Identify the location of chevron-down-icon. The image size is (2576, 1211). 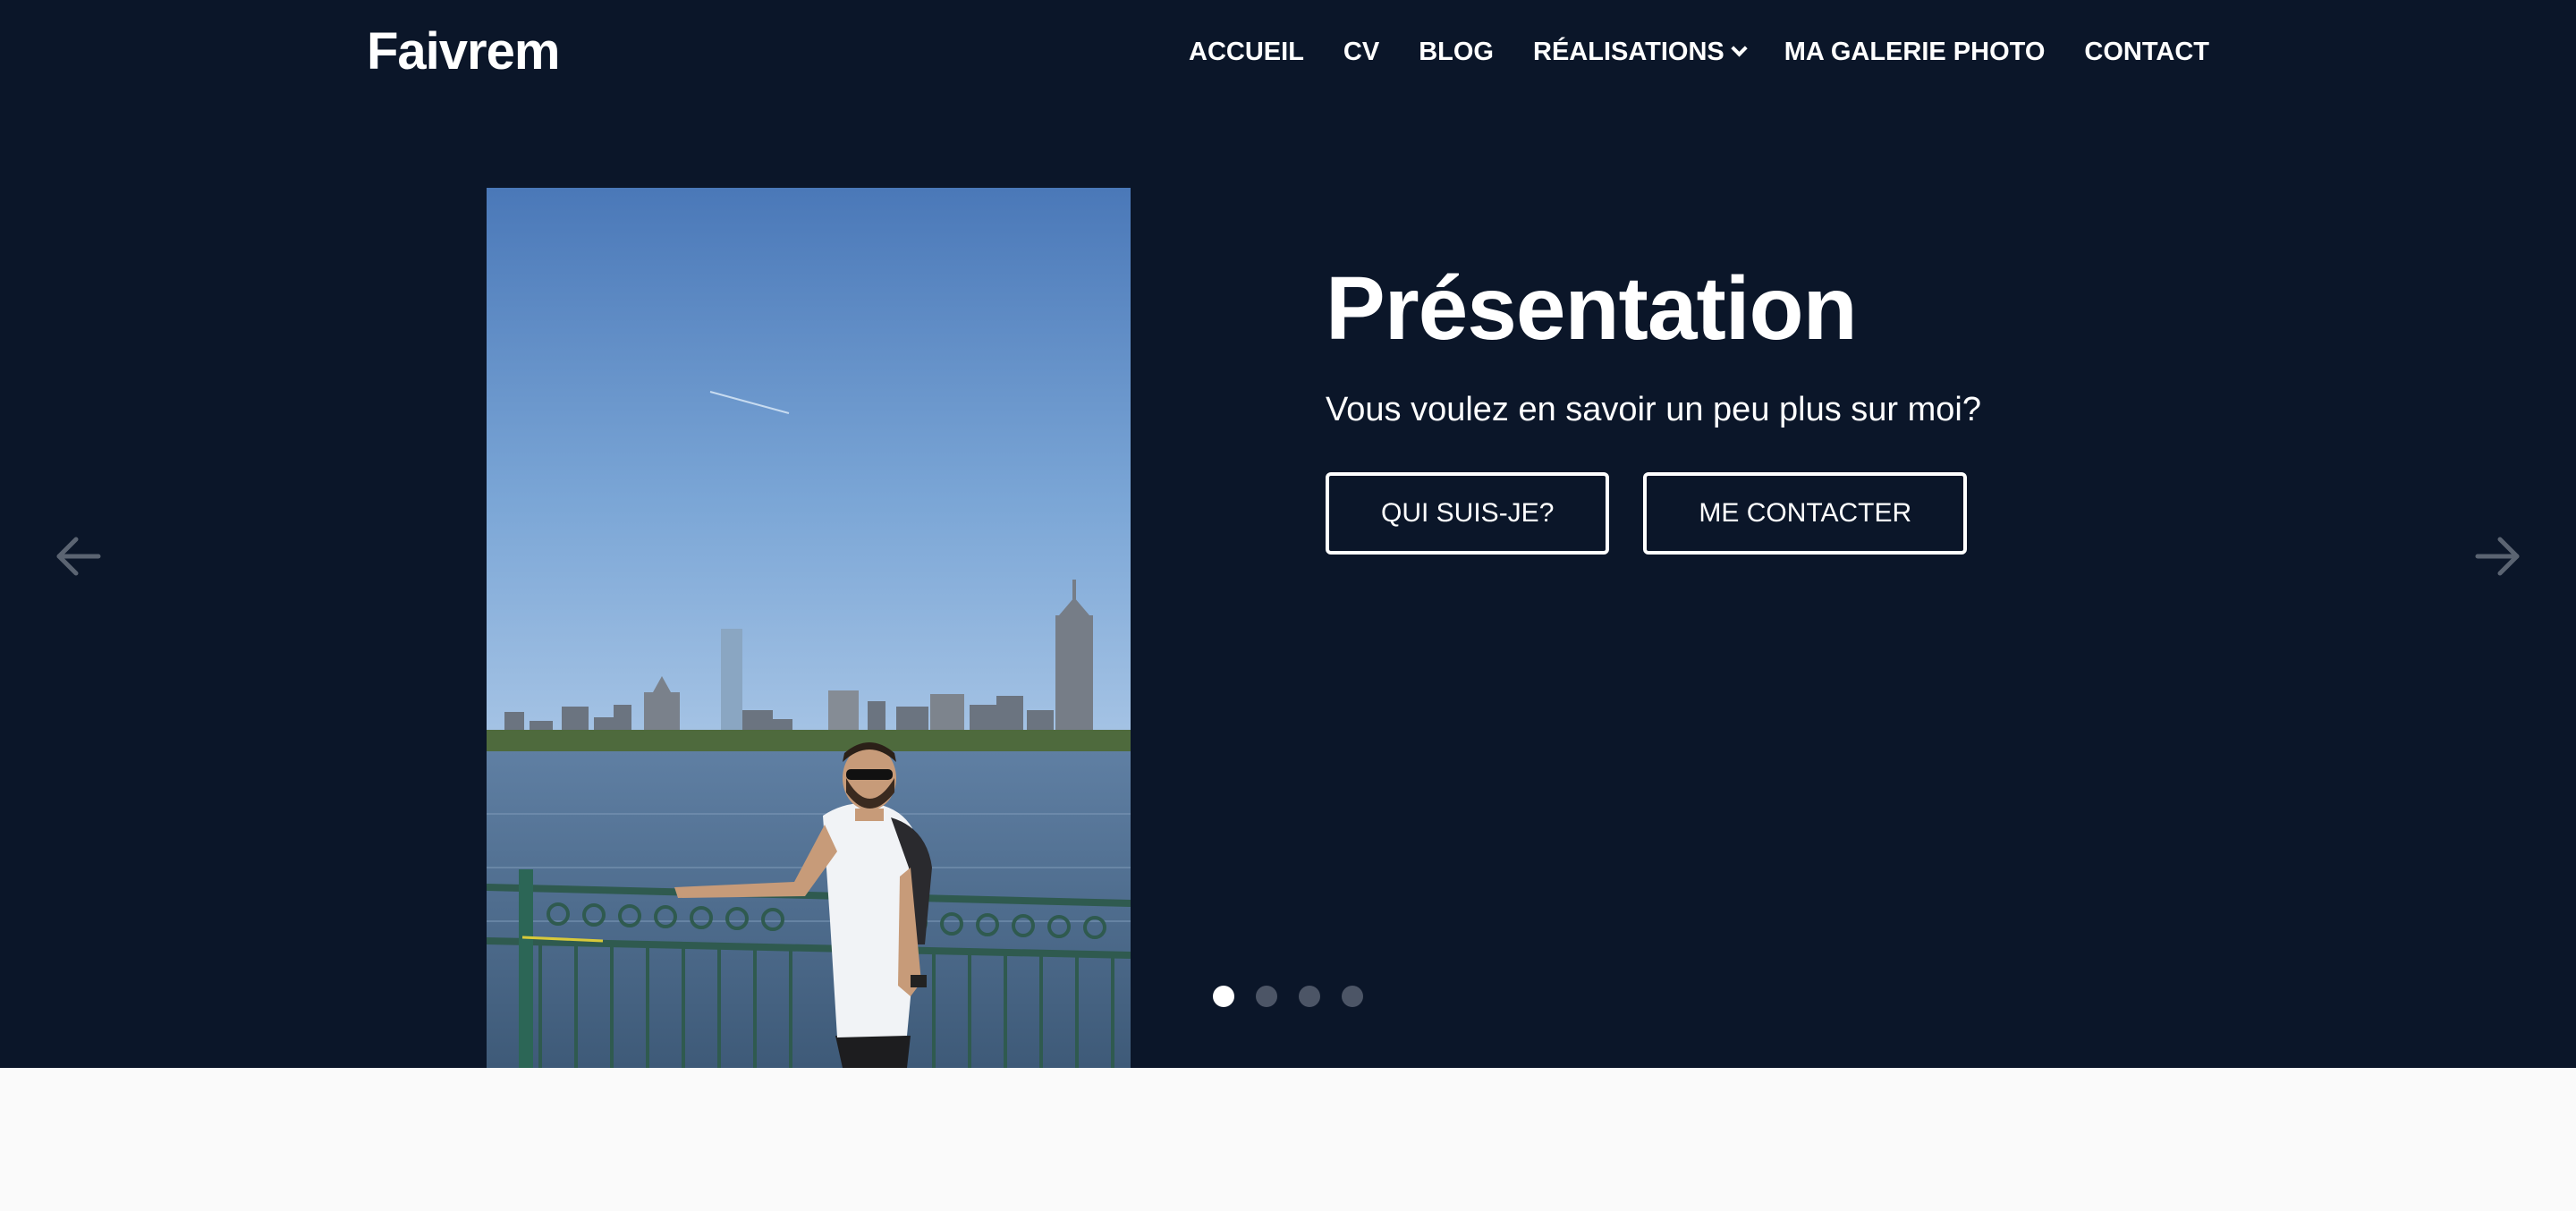
(1739, 47).